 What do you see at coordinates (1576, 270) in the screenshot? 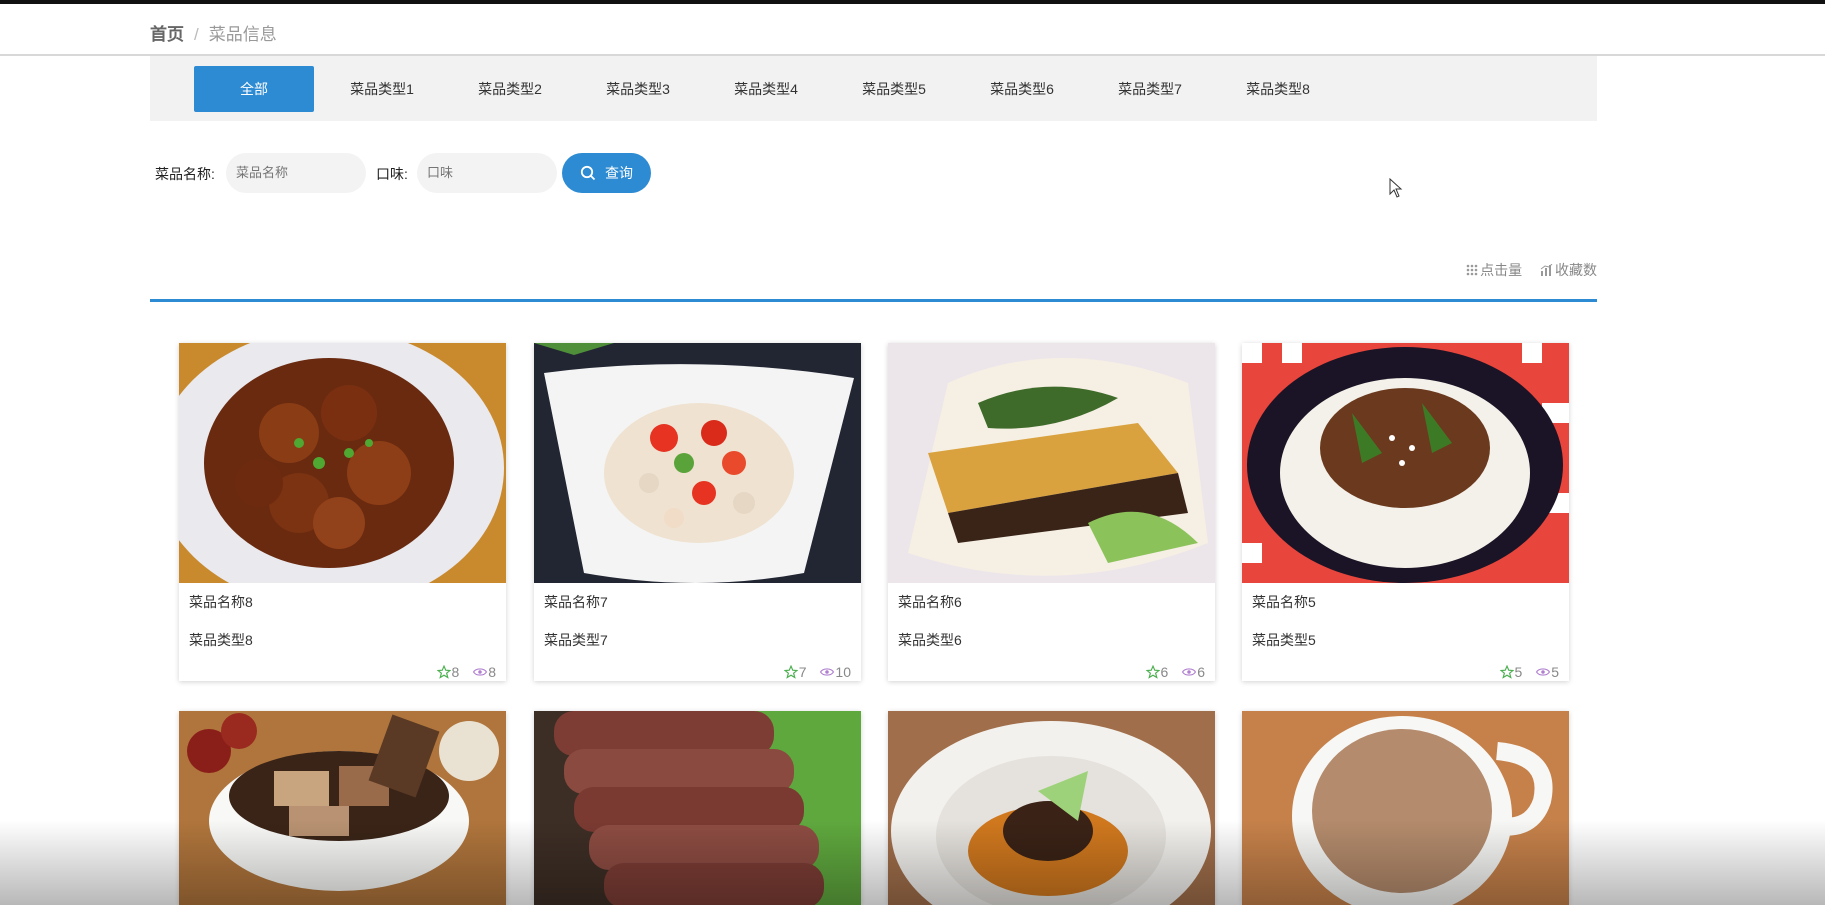
I see `sort-by-favorites-label: 收藏数` at bounding box center [1576, 270].